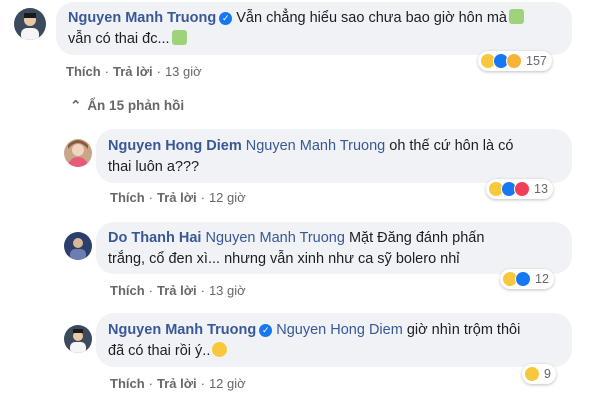 The height and width of the screenshot is (404, 600). I want to click on reaction-summary: 12, so click(527, 279).